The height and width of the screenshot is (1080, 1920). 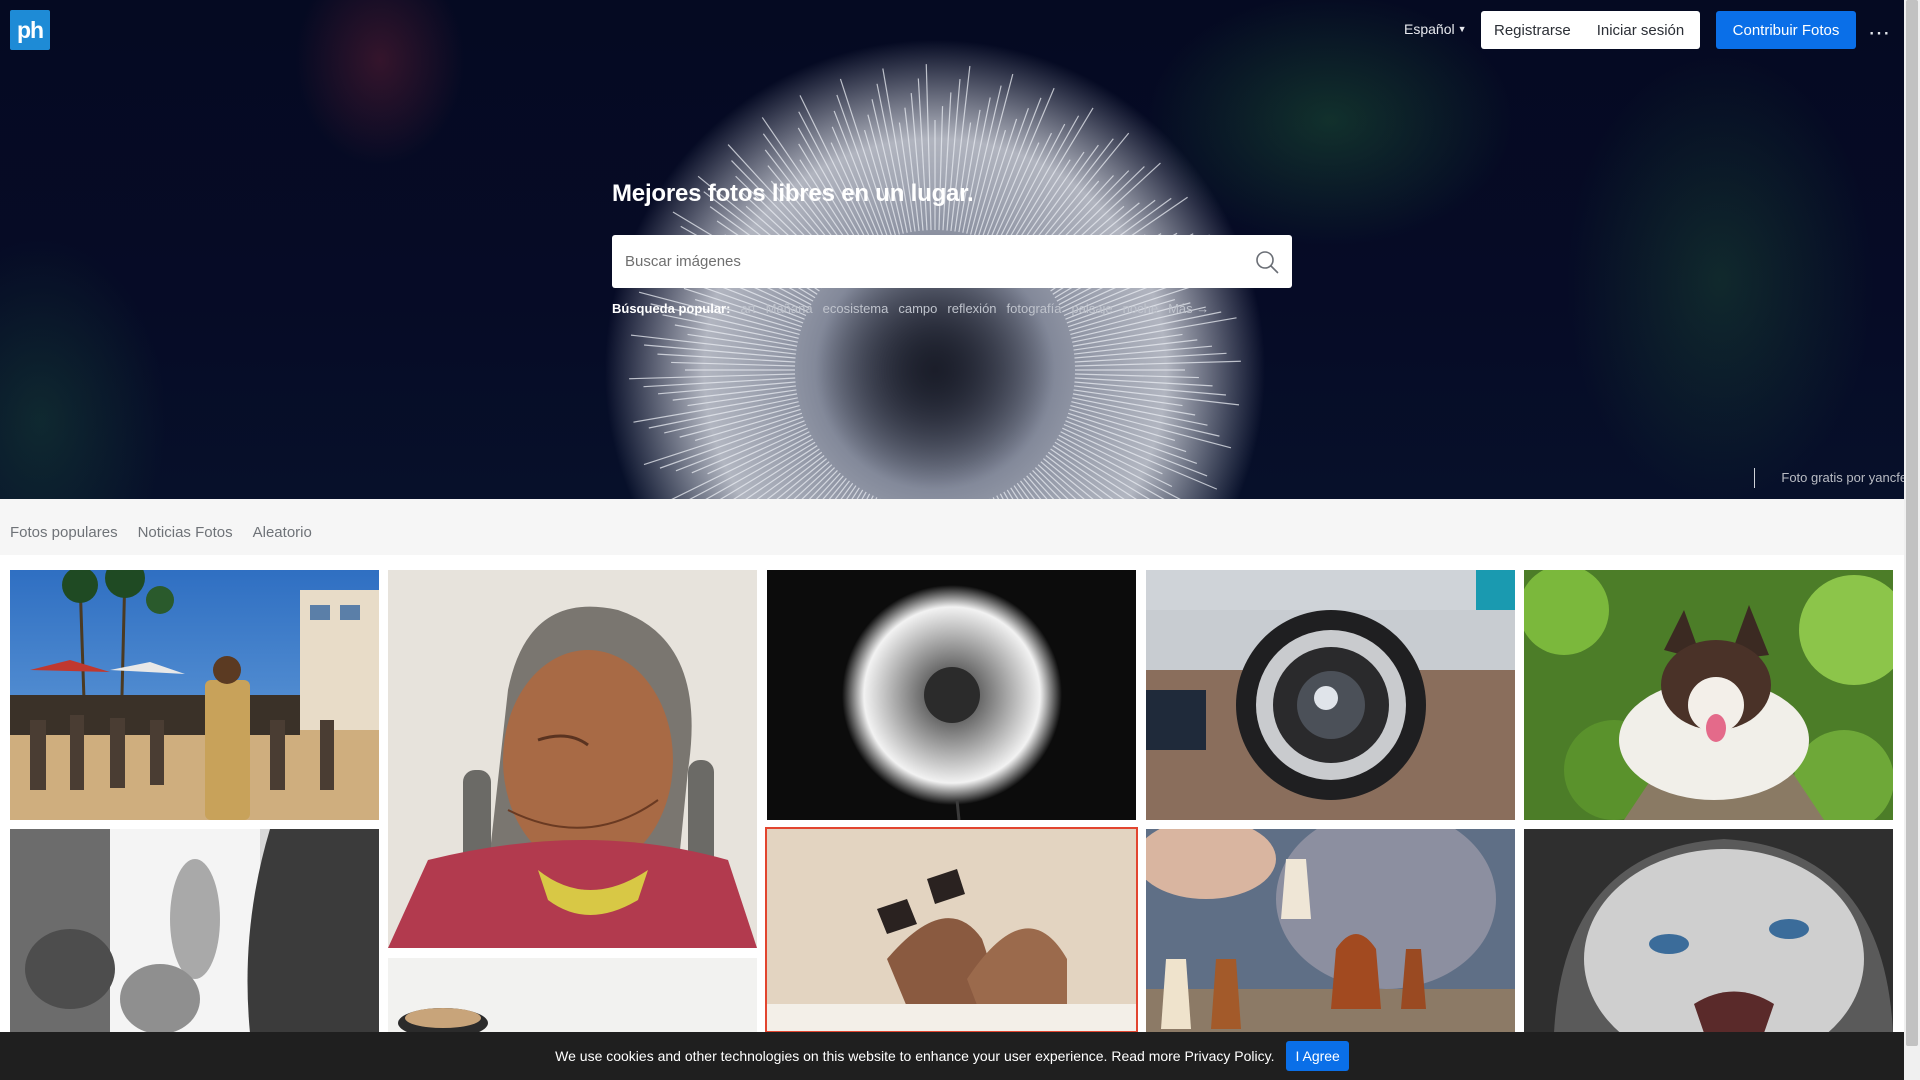 What do you see at coordinates (64, 532) in the screenshot?
I see `tab-popular: Fotos populares` at bounding box center [64, 532].